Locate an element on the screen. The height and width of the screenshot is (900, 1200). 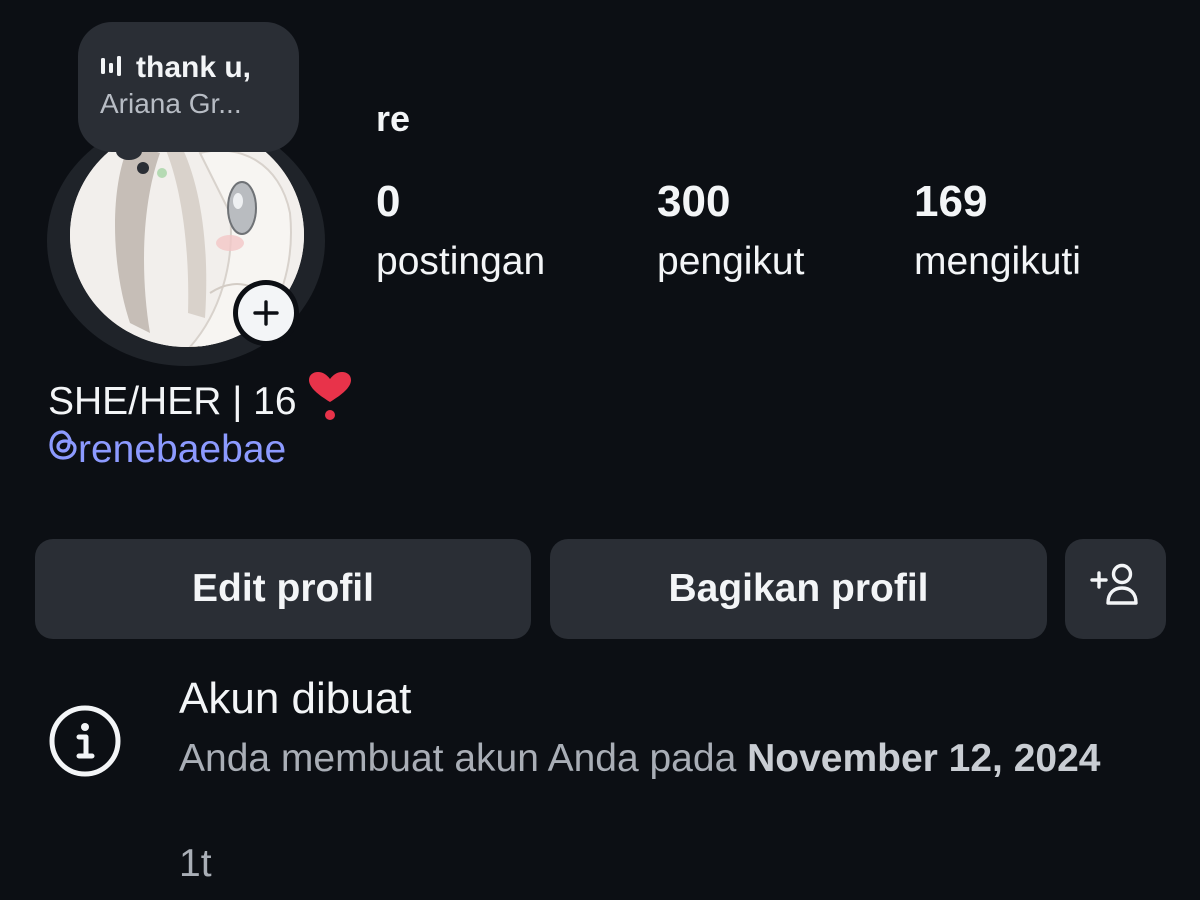
bio: SHE/HER | 16 is located at coordinates (200, 402).